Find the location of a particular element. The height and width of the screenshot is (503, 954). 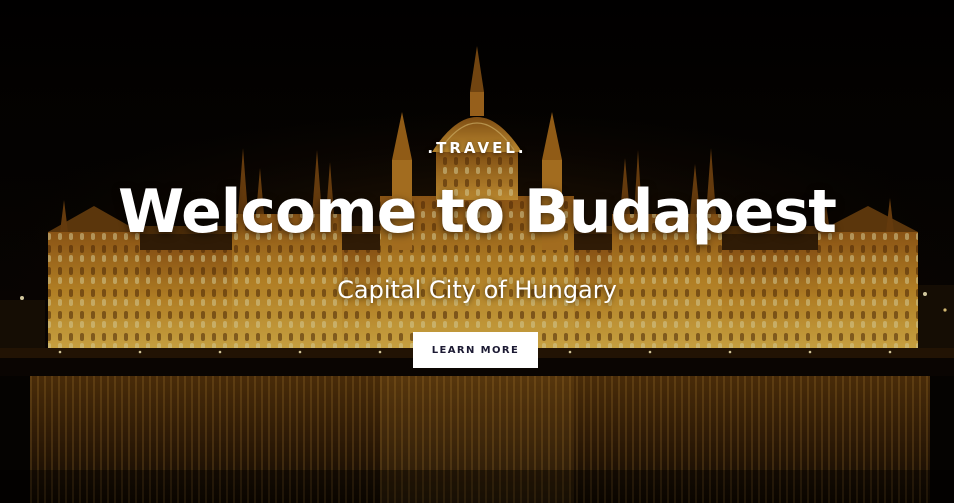

hero-subtitle: Capital City of Hungary is located at coordinates (477, 290).